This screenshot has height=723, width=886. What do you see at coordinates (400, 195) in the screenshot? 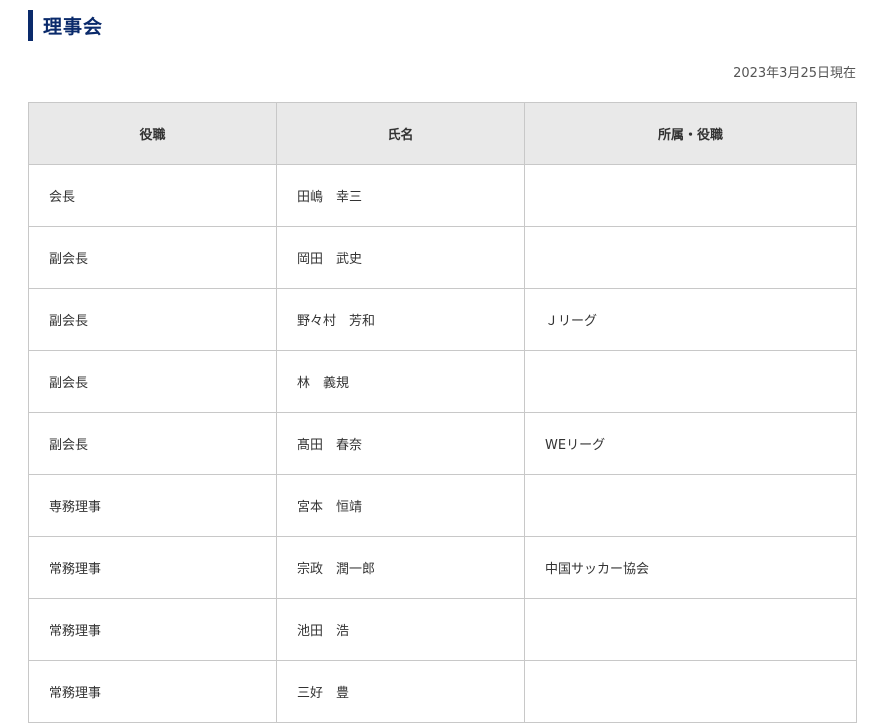
I see `cell-name: 田嶋 幸三` at bounding box center [400, 195].